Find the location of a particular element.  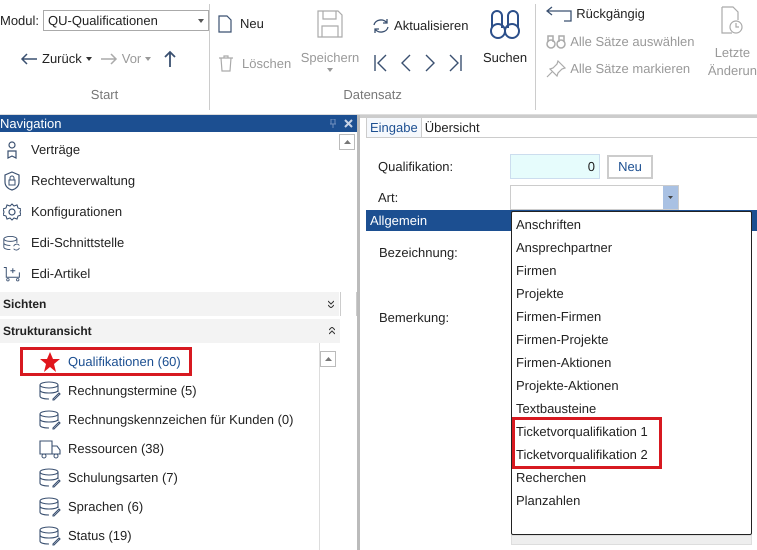

dropdown-option: Firmen is located at coordinates (631, 270).